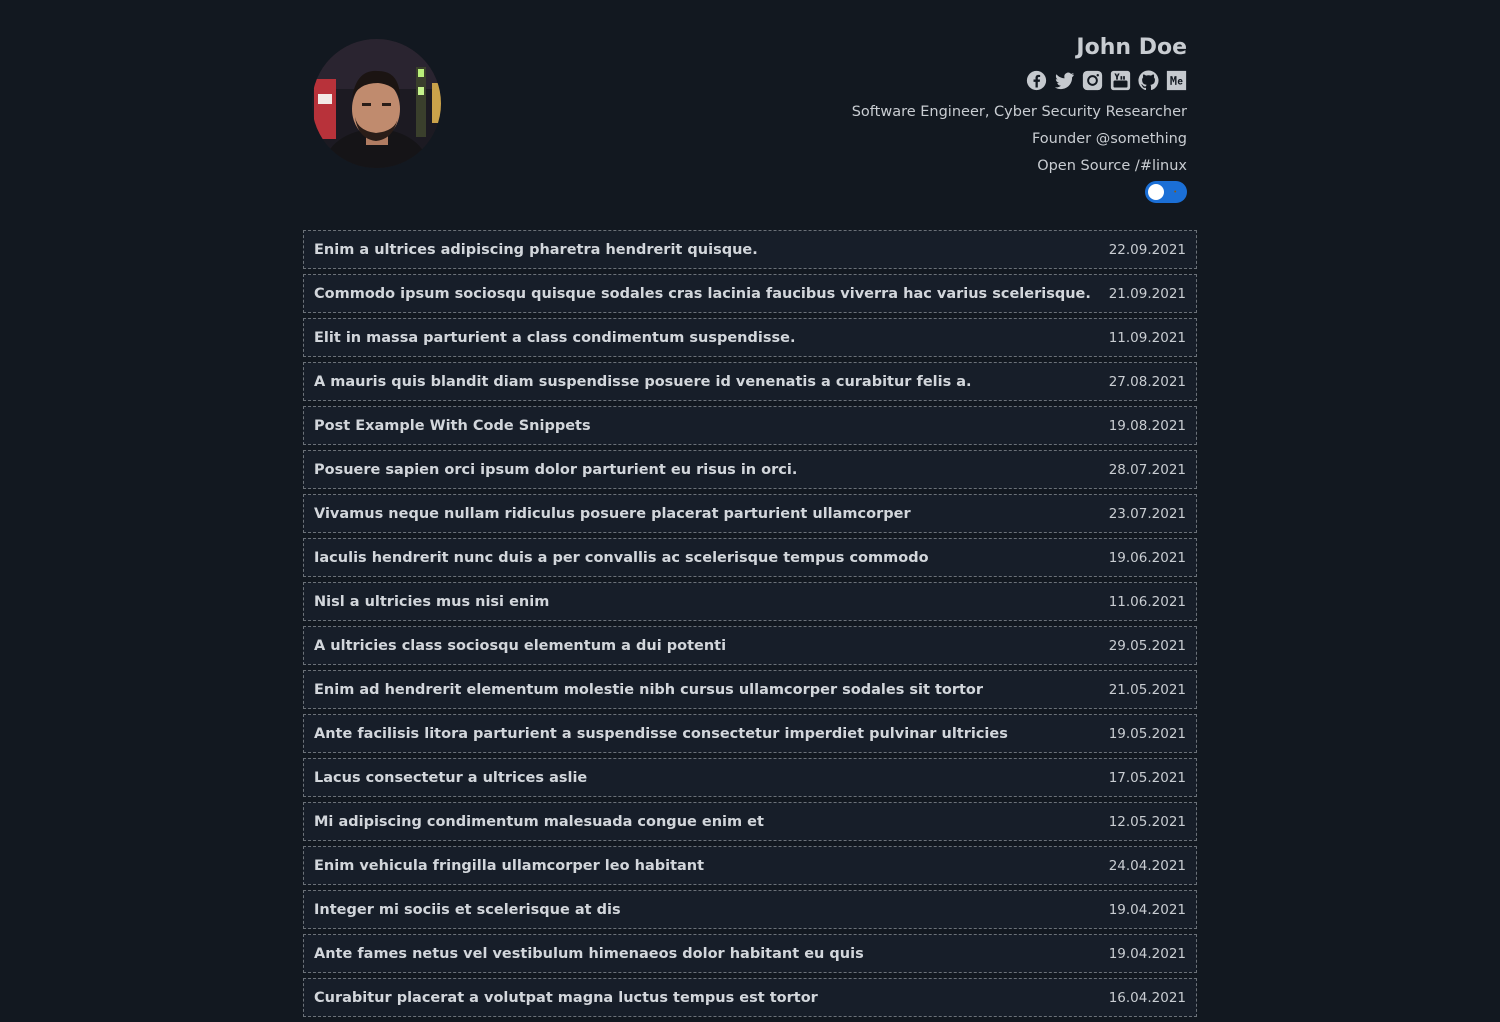 This screenshot has height=1022, width=1500. What do you see at coordinates (927, 80) in the screenshot?
I see `social-links` at bounding box center [927, 80].